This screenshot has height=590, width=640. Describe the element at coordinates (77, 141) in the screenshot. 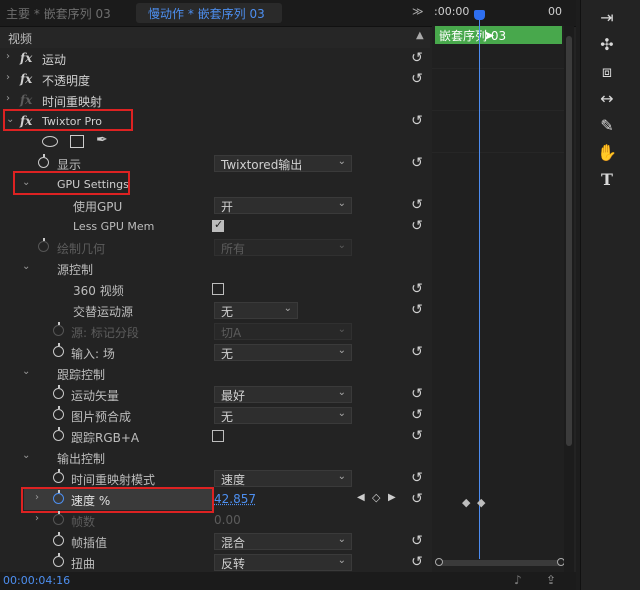

I see `rectangle-mask-icon` at that location.